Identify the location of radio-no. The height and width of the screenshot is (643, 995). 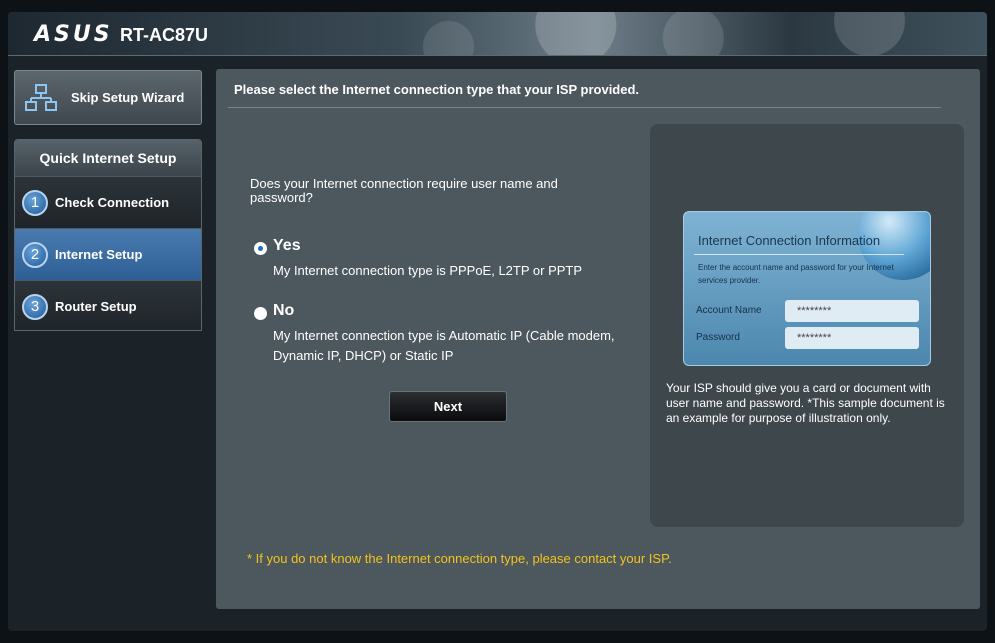
(260, 313).